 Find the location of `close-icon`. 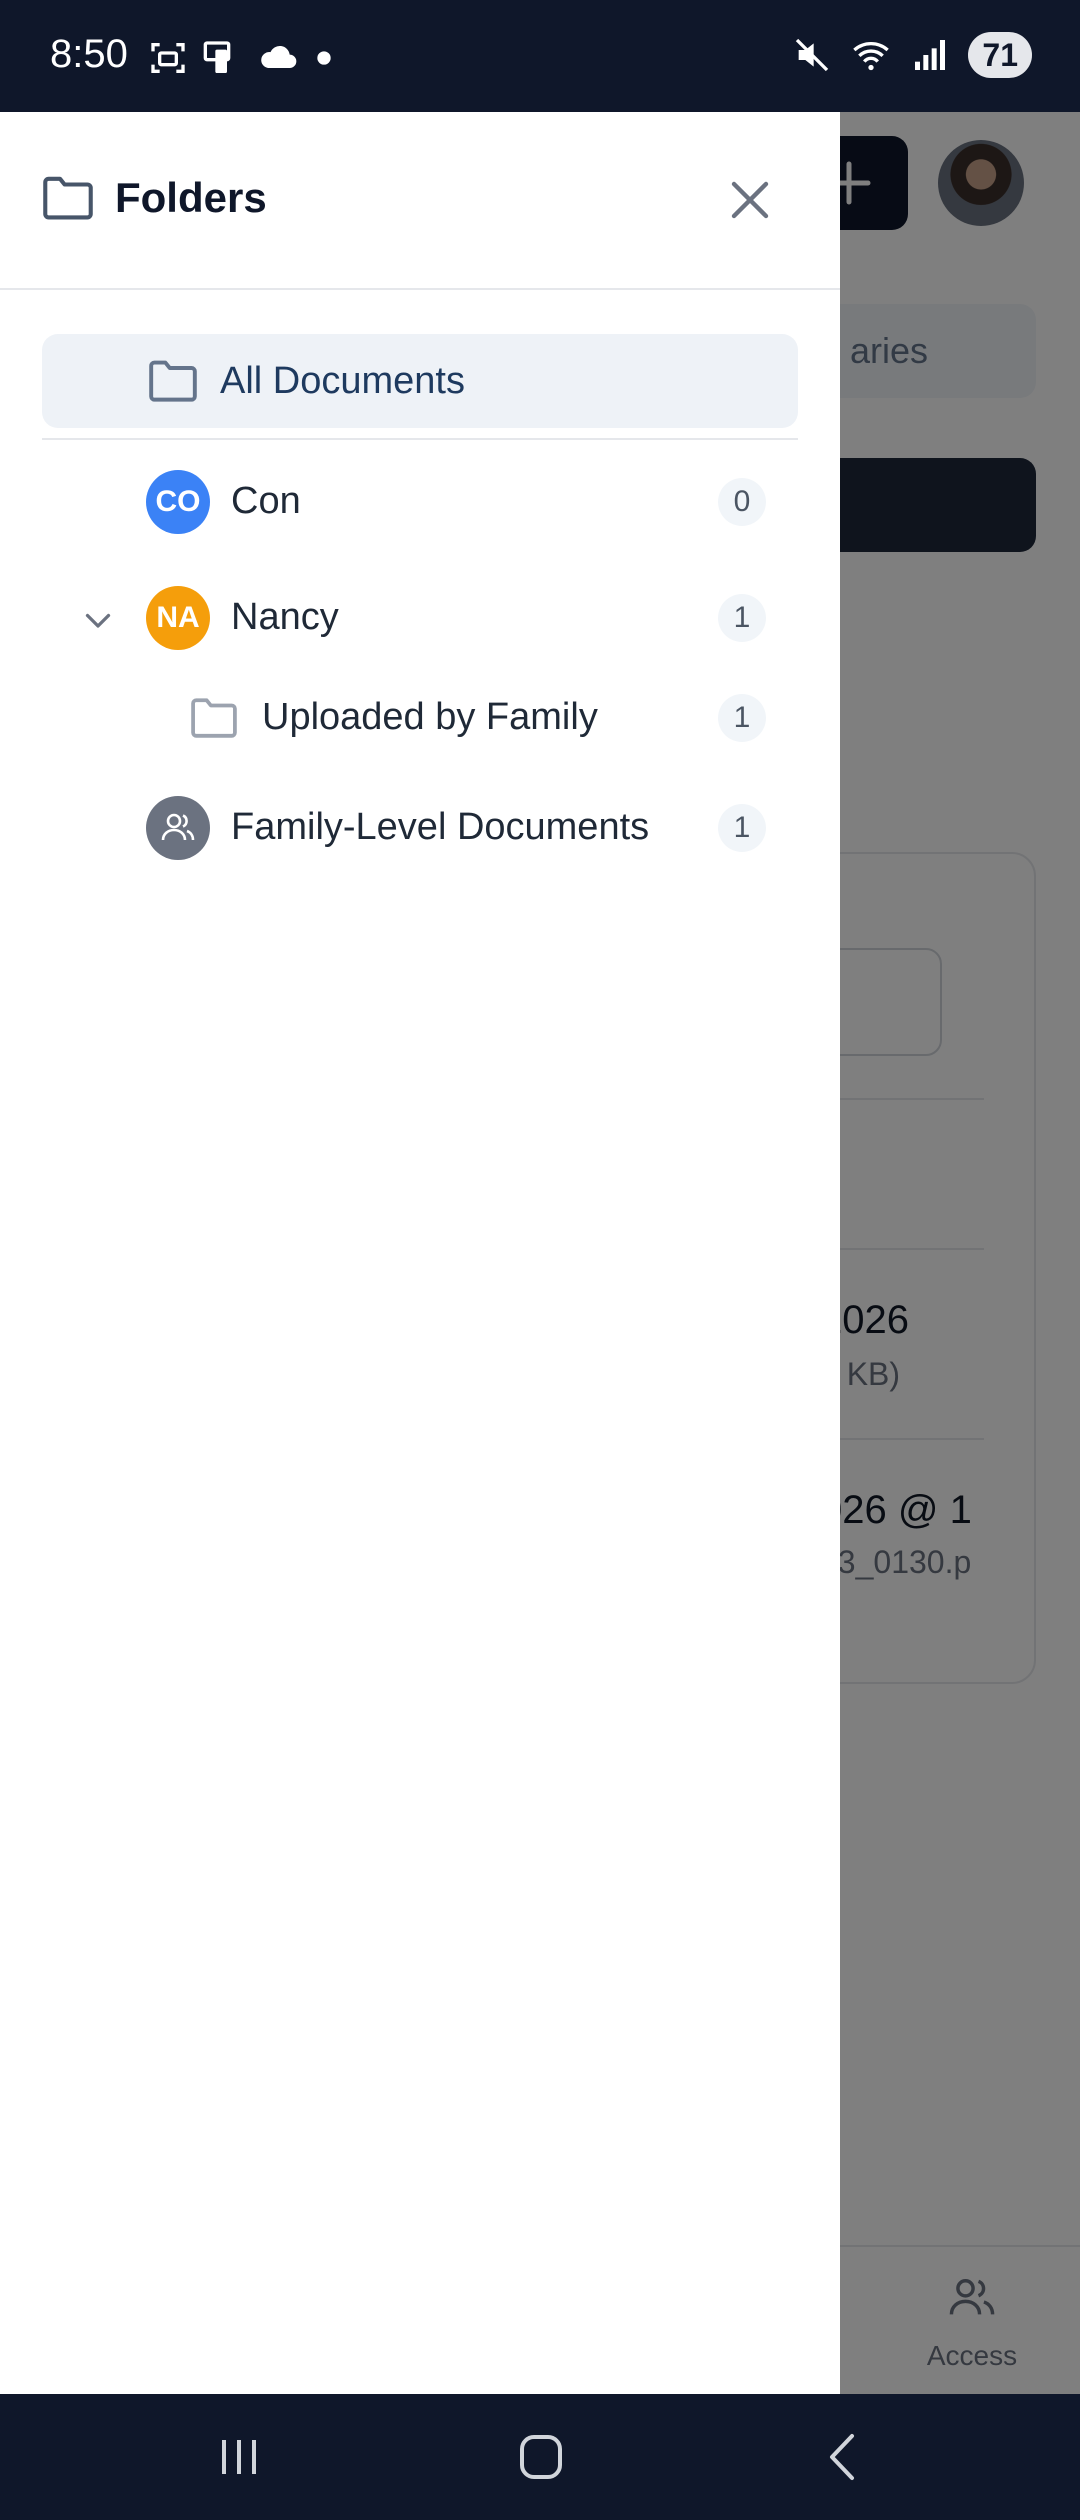

close-icon is located at coordinates (750, 200).